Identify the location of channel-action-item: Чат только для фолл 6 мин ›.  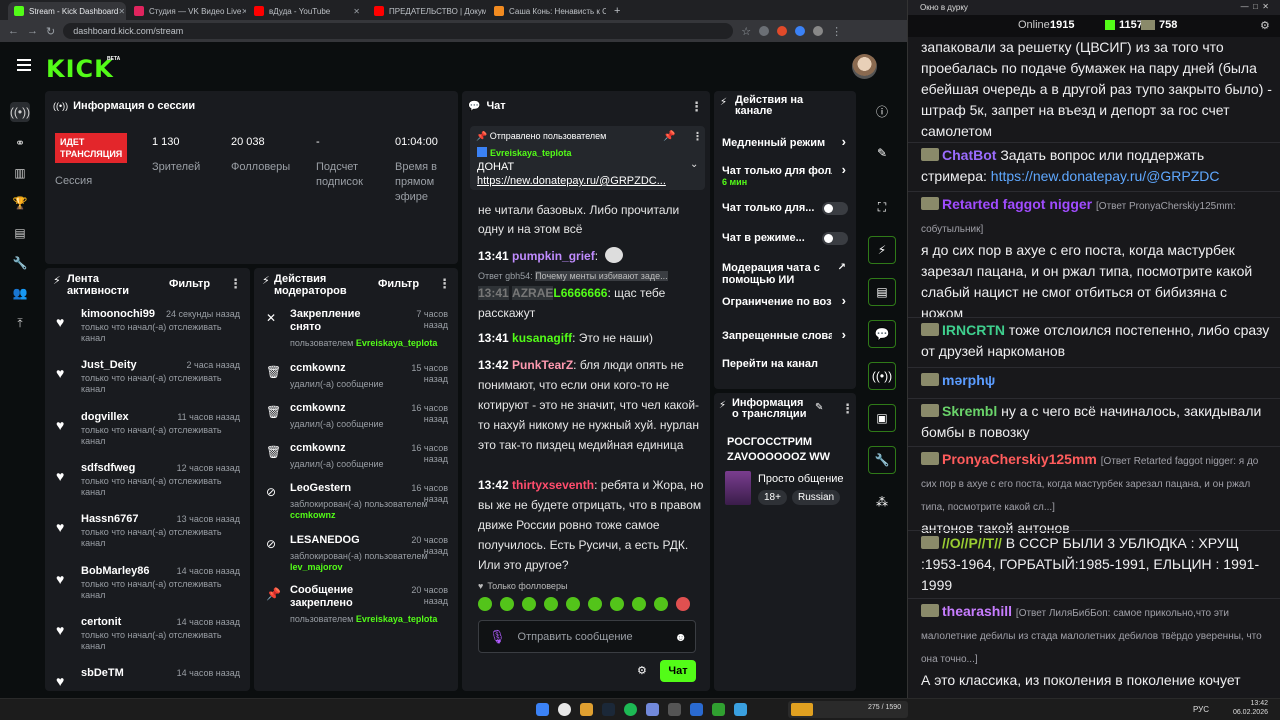
(785, 174).